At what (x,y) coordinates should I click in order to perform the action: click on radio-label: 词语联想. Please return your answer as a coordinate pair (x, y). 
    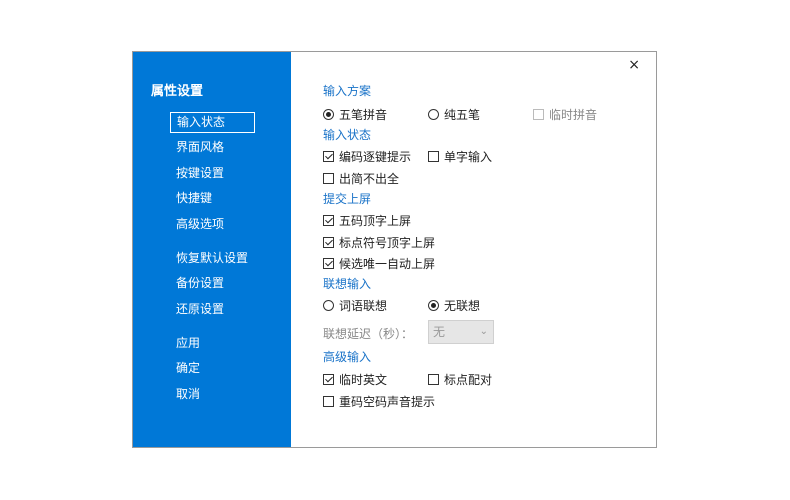
    Looking at the image, I should click on (363, 306).